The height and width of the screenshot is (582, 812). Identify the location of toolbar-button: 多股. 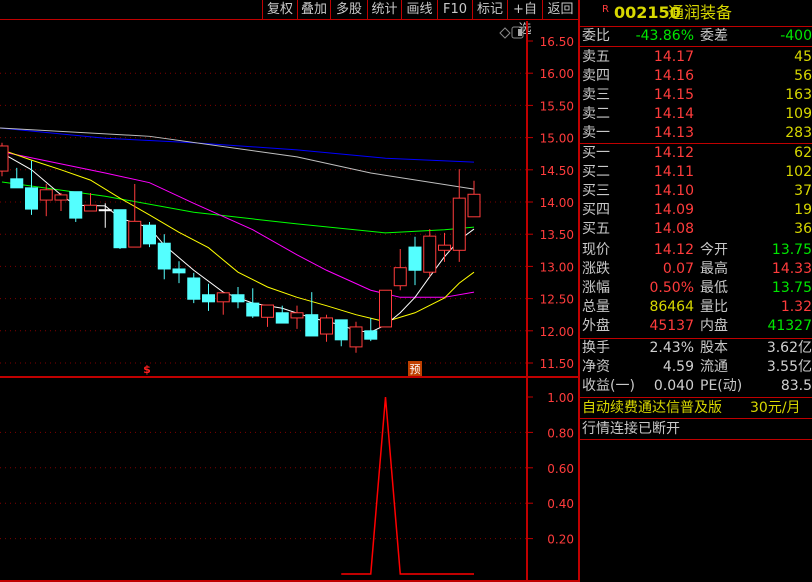
(348, 10).